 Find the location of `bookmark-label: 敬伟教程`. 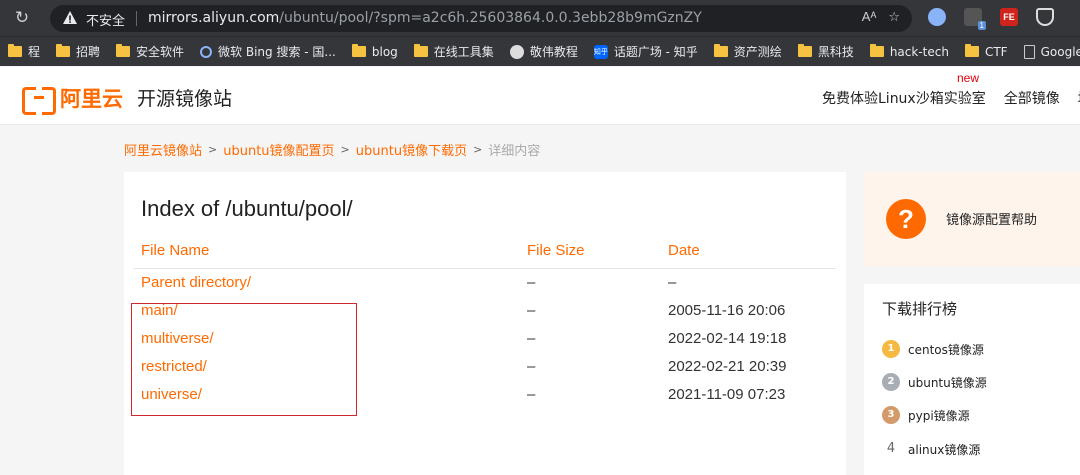

bookmark-label: 敬伟教程 is located at coordinates (553, 52).